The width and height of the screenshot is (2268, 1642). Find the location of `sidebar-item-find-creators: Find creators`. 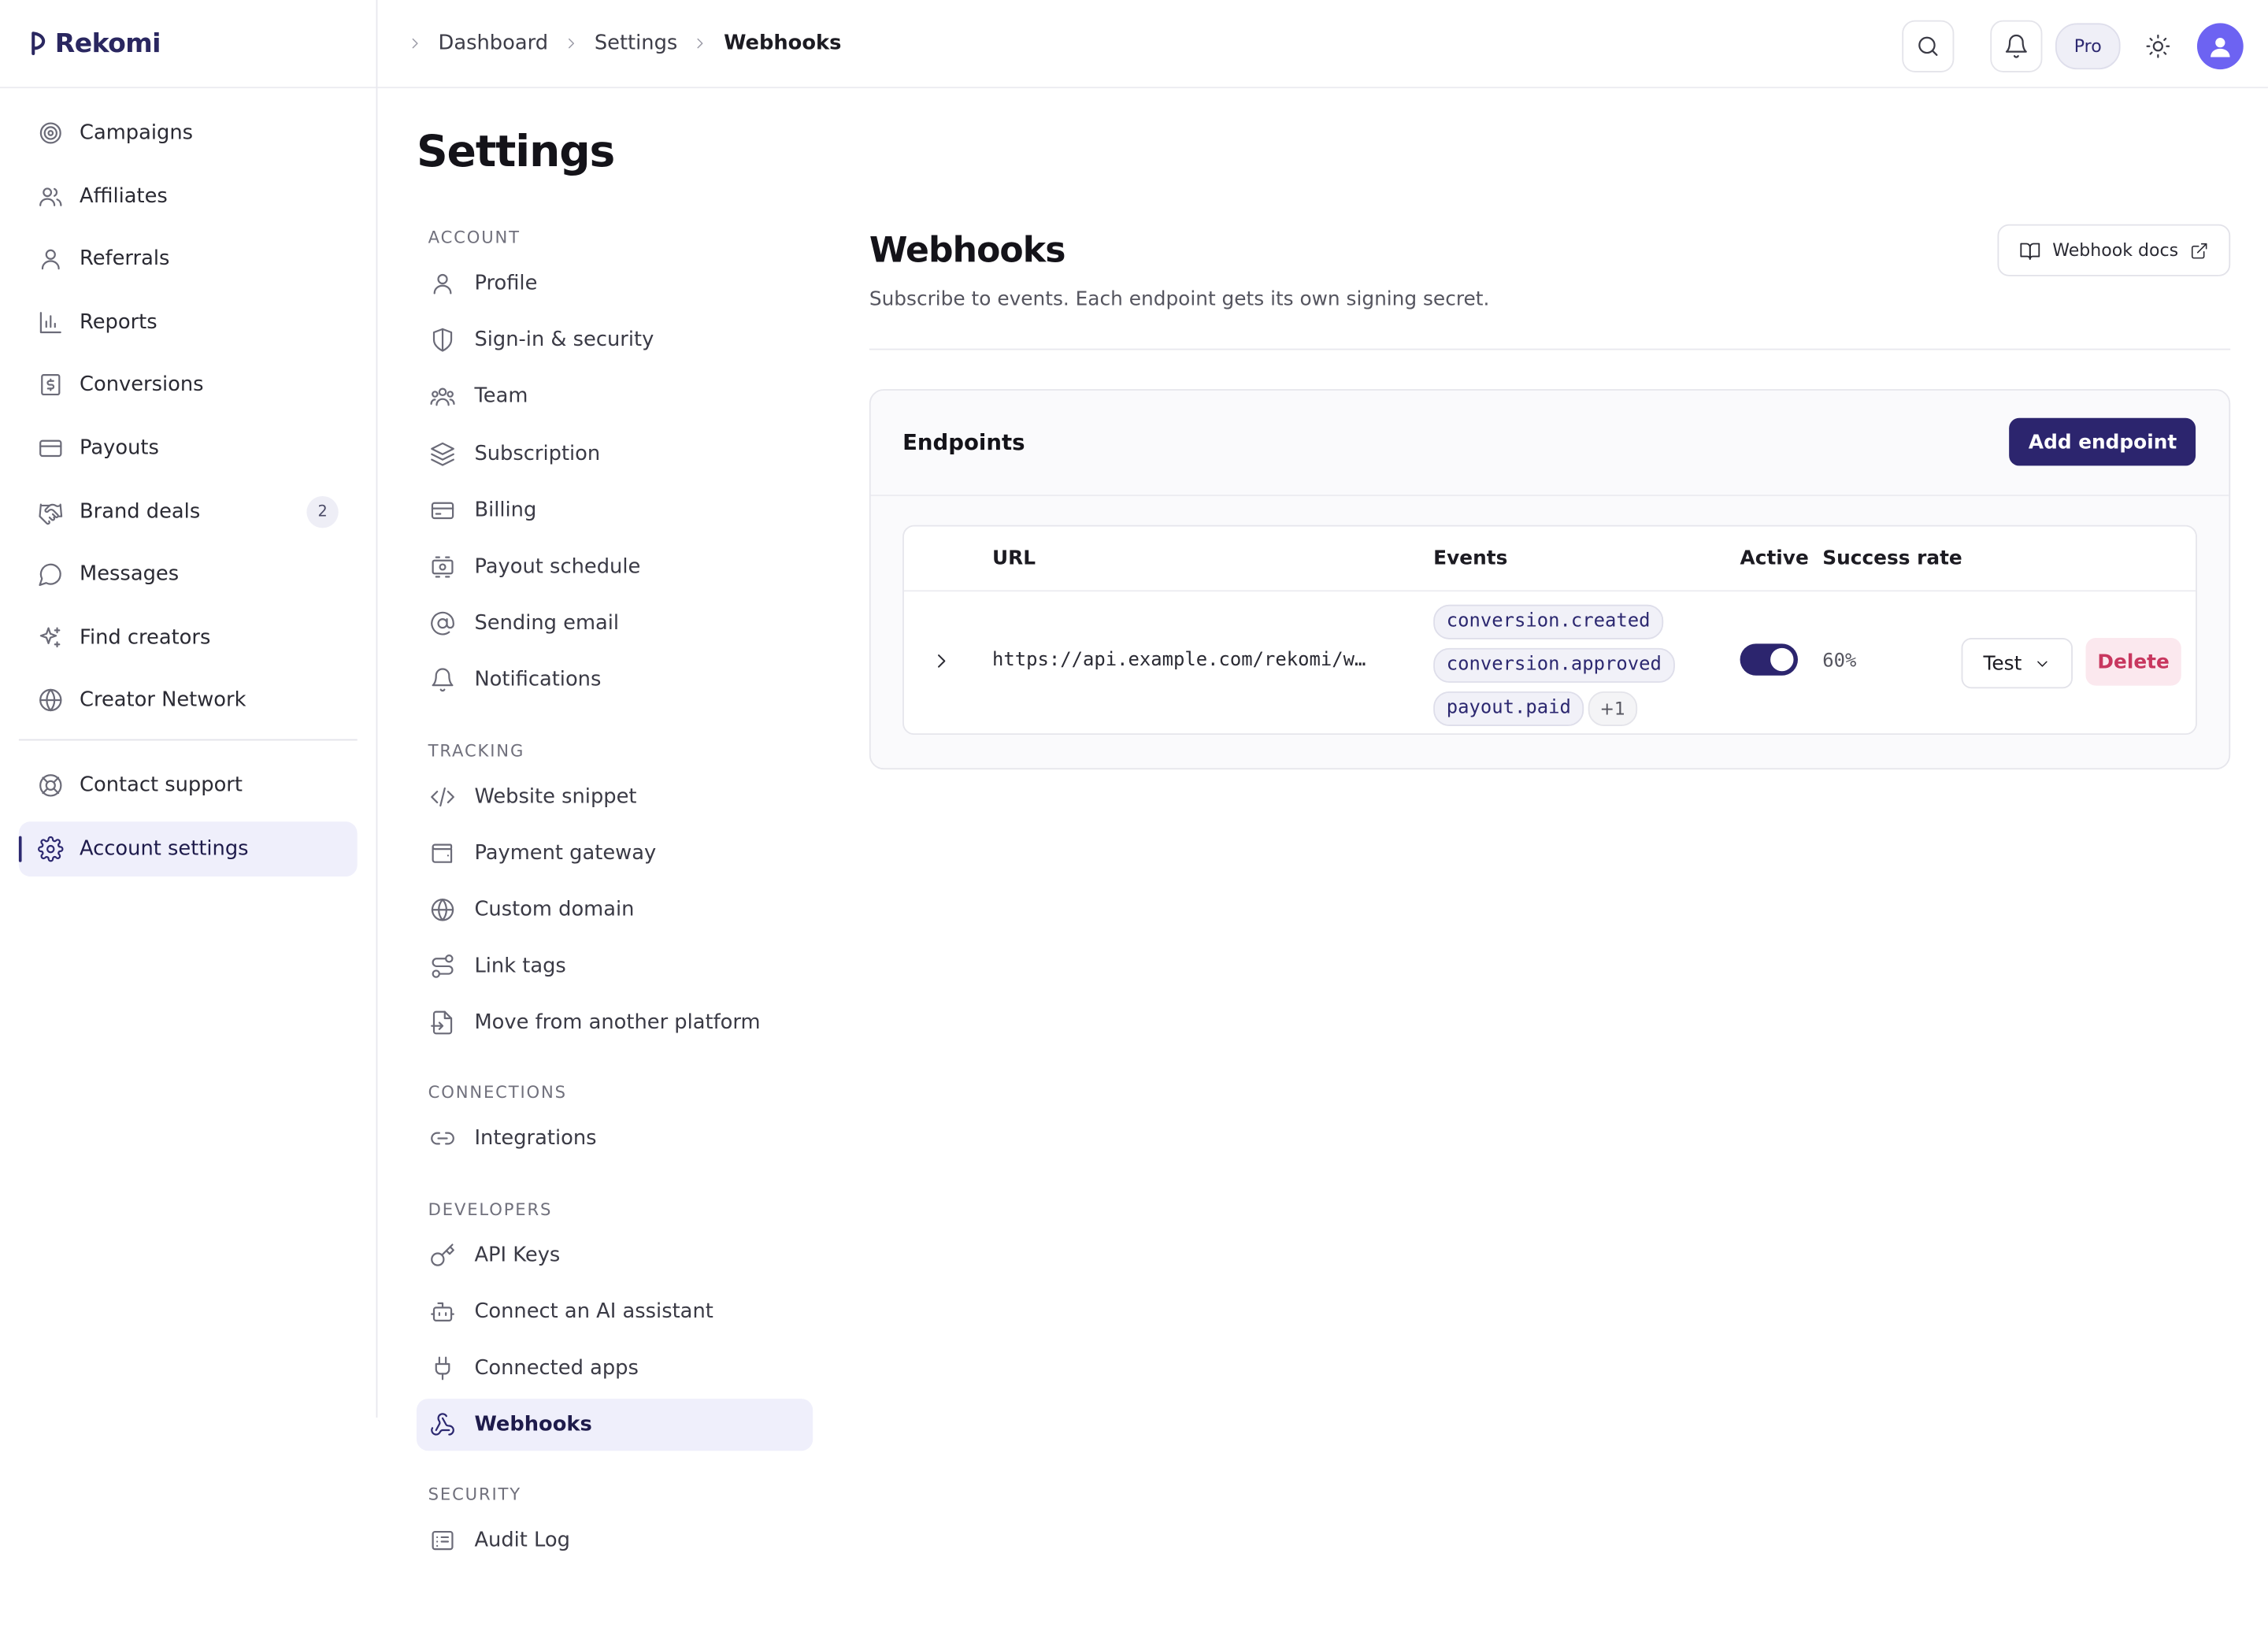

sidebar-item-find-creators: Find creators is located at coordinates (188, 637).